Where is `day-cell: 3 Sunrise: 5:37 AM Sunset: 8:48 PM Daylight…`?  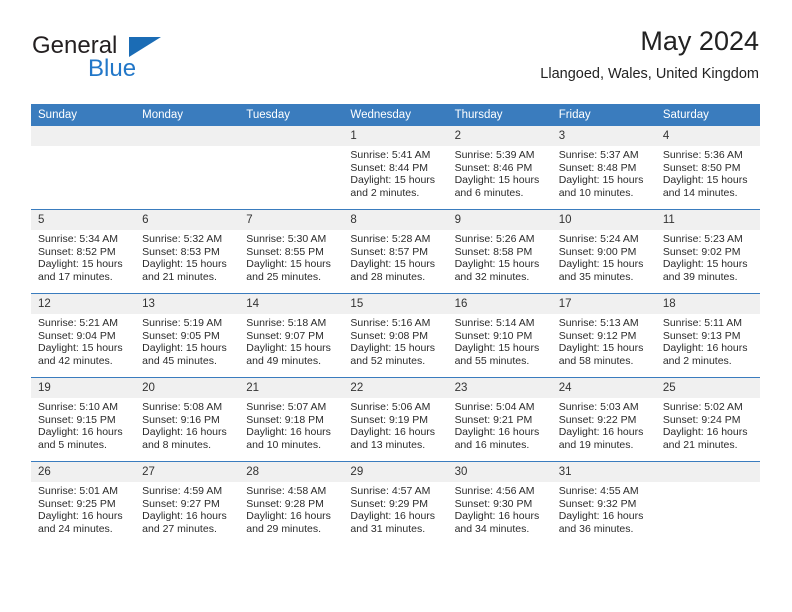 day-cell: 3 Sunrise: 5:37 AM Sunset: 8:48 PM Daylight… is located at coordinates (603, 168).